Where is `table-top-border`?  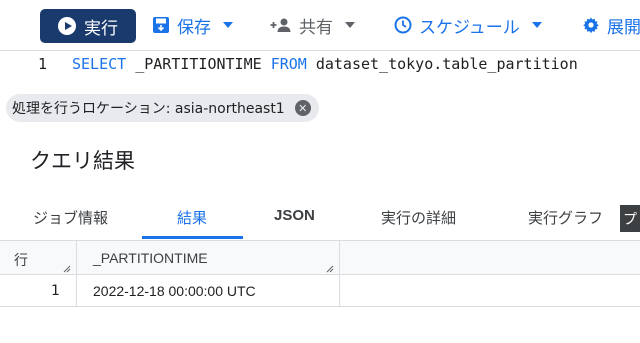
table-top-border is located at coordinates (320, 240).